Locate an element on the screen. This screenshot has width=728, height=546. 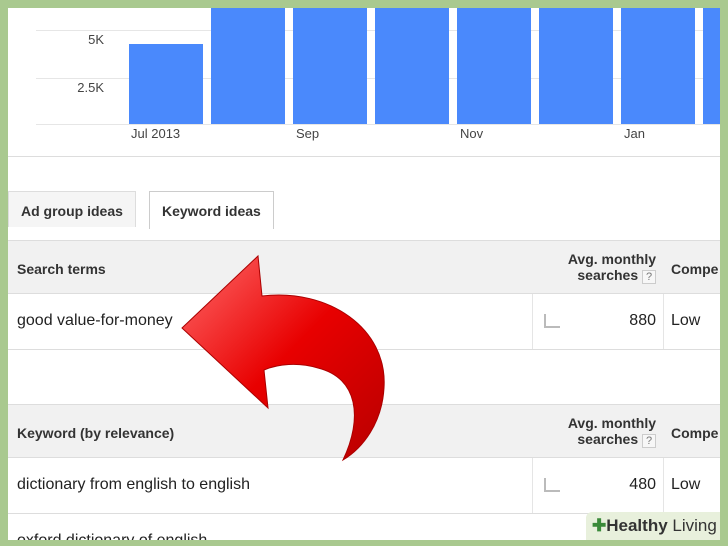
tab-ad-group-ideas: Ad group ideas is located at coordinates (72, 209).